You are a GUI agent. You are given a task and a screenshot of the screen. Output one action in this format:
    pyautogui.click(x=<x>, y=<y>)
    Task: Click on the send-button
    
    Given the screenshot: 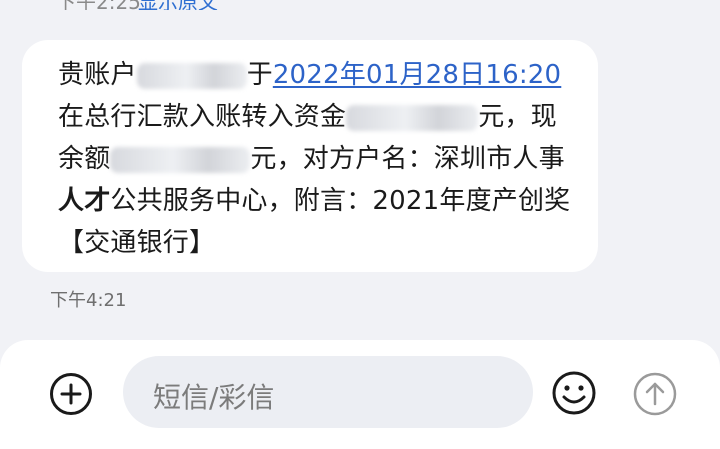 What is the action you would take?
    pyautogui.click(x=655, y=394)
    